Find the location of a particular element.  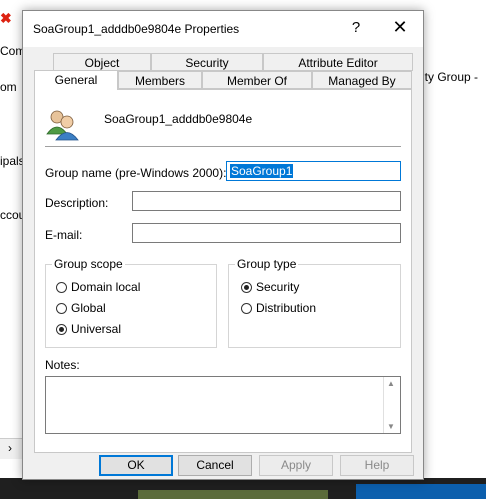

bg-text-fragment: ity Group - is located at coordinates (450, 77).